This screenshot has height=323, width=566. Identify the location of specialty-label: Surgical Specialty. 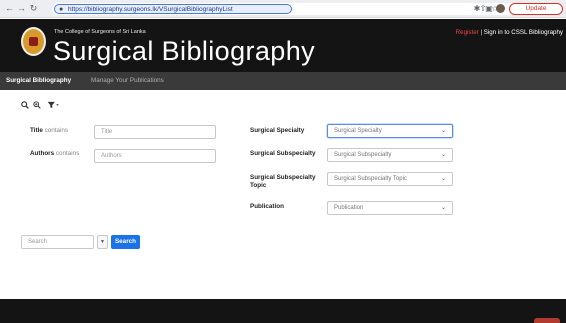
(277, 130).